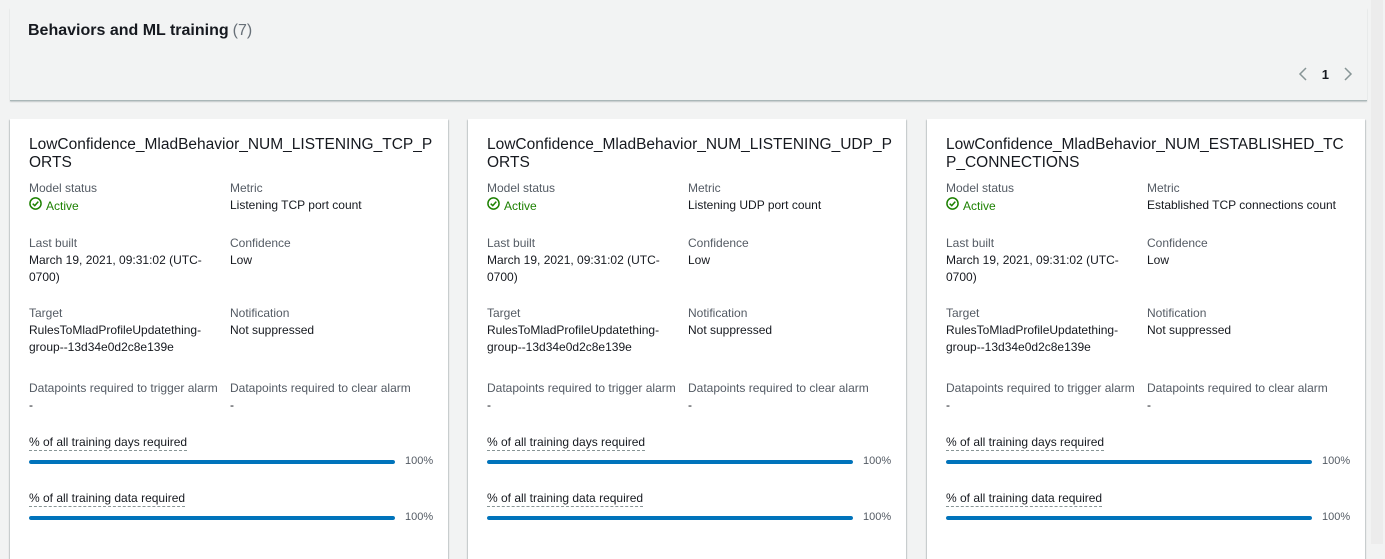 The height and width of the screenshot is (559, 1385). Describe the element at coordinates (778, 397) in the screenshot. I see `datapoints-clear-field: Datapoints required to clear alarm -` at that location.